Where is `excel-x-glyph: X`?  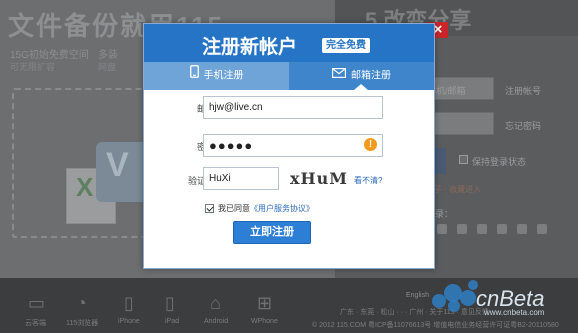
excel-x-glyph: X is located at coordinates (85, 187).